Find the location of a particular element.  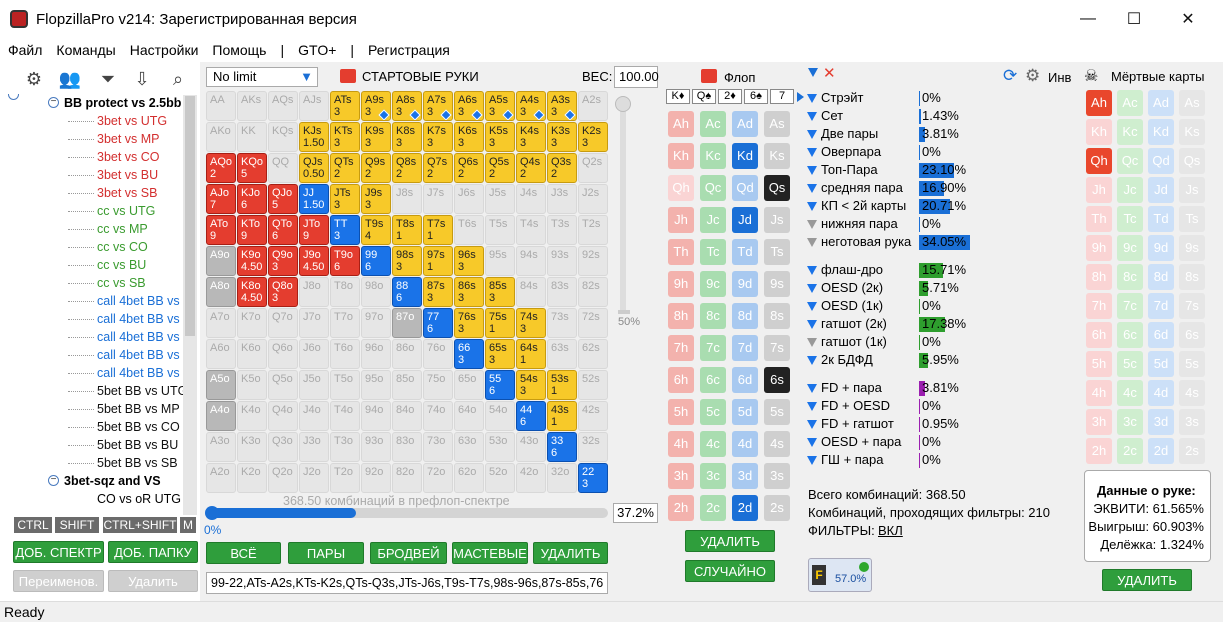

hand-cell-76s: 76s 3 is located at coordinates (469, 323).